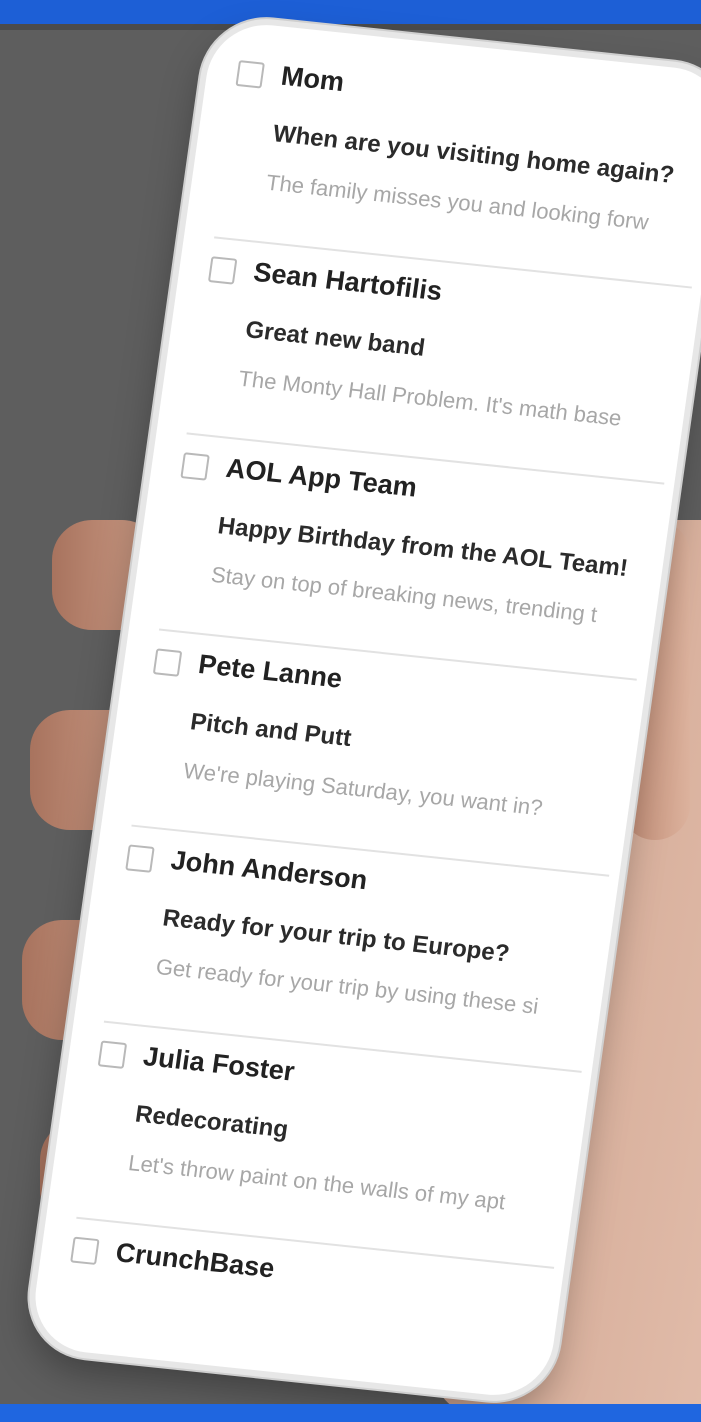 This screenshot has height=1422, width=701. What do you see at coordinates (313, 79) in the screenshot?
I see `email-sender: Mom` at bounding box center [313, 79].